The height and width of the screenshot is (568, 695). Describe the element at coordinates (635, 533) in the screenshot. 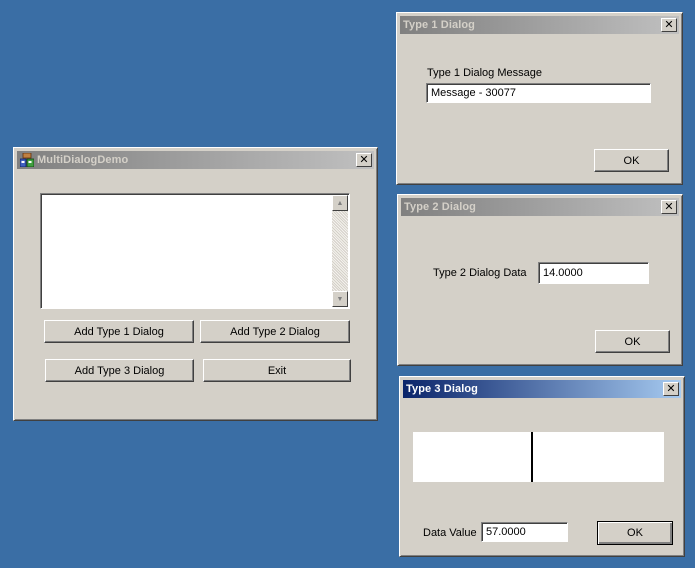

I see `type3-ok-button: OK` at that location.